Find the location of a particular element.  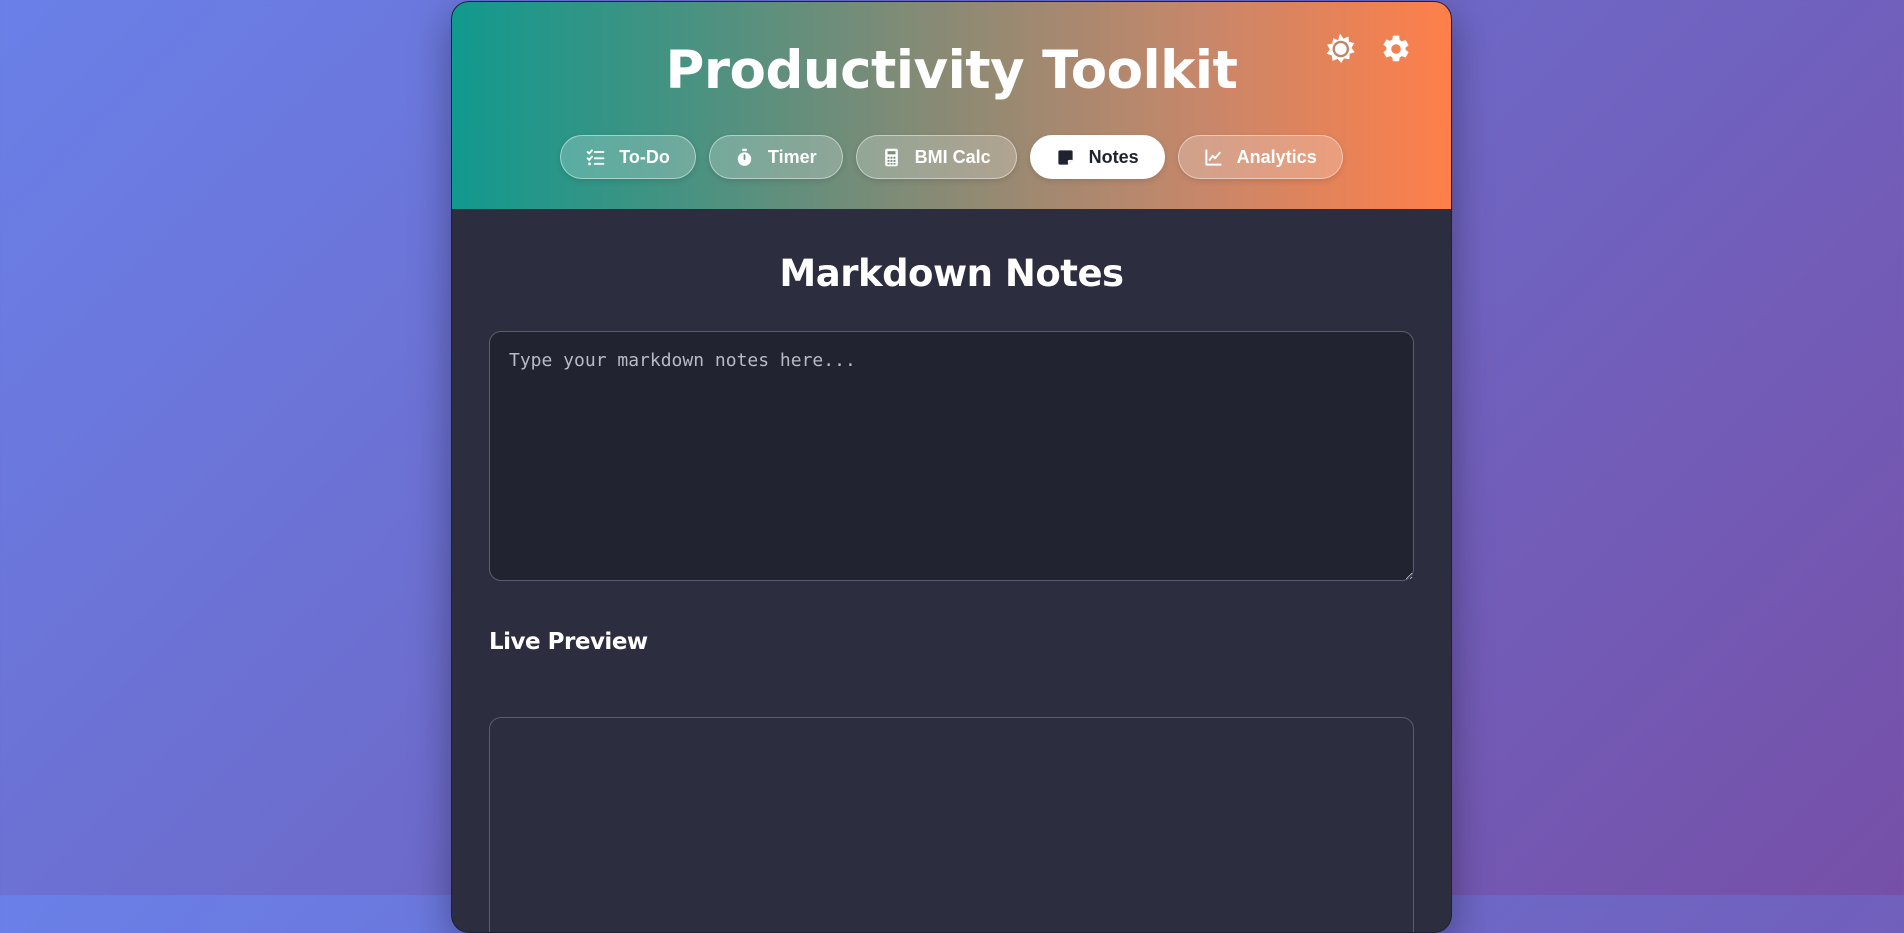

tab-analytics: Analytics is located at coordinates (1260, 157).